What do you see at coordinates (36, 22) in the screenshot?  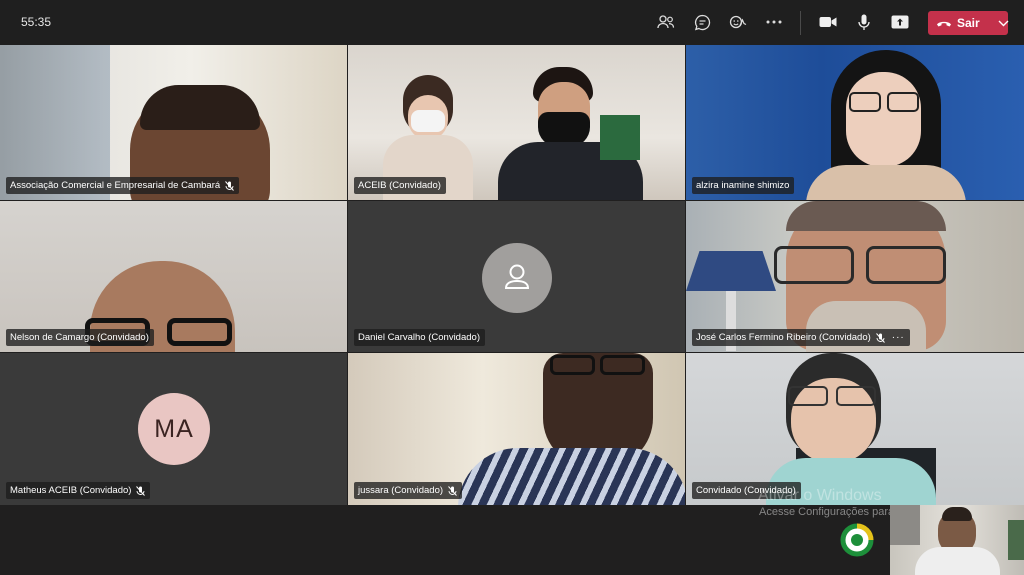 I see `call-timer: 55:35` at bounding box center [36, 22].